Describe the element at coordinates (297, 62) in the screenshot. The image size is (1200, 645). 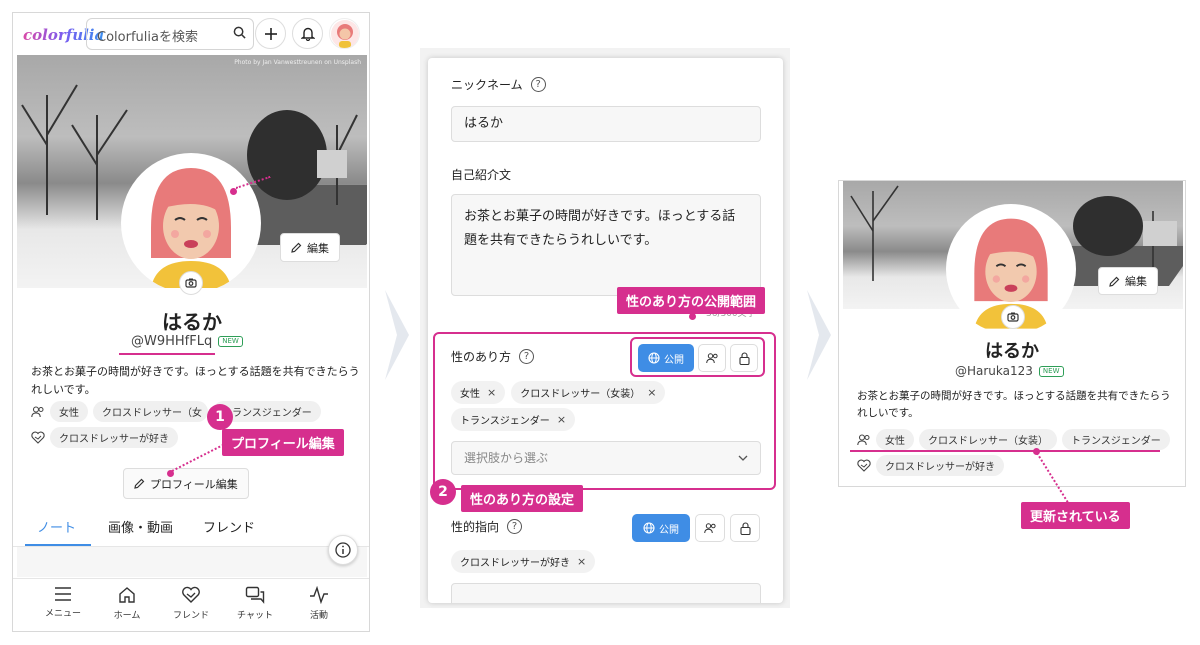
I see `photo-credit: Photo by Jan Vanwesttreunen on Unsplash` at that location.